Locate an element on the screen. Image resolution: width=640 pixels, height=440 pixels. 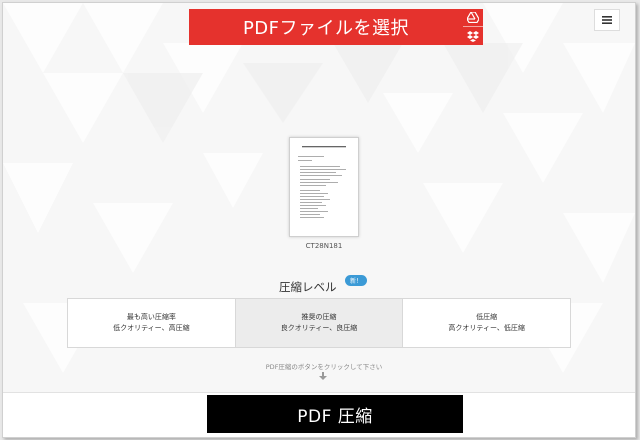
option-description: 良クオリティー、良圧縮 is located at coordinates (319, 328).